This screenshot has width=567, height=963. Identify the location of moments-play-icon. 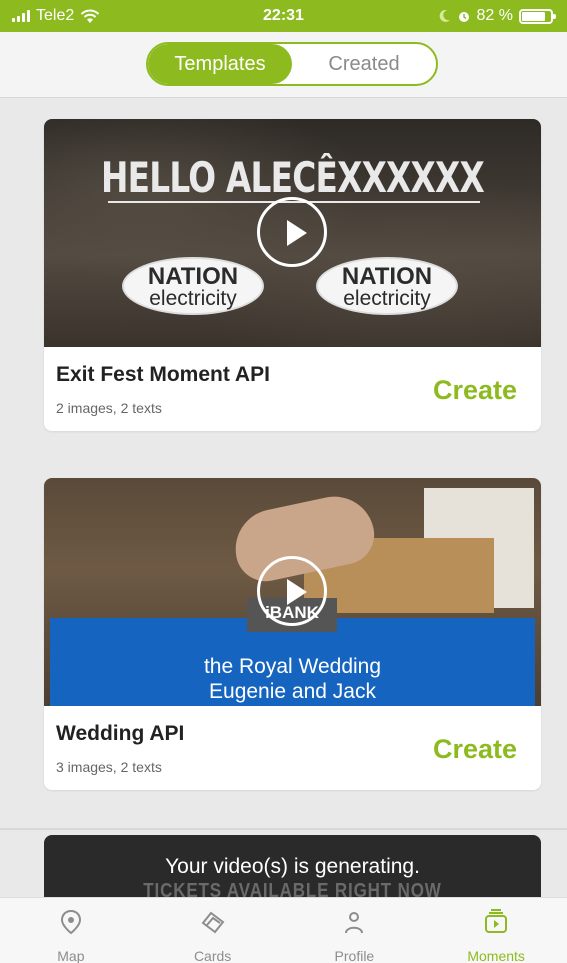
(496, 921).